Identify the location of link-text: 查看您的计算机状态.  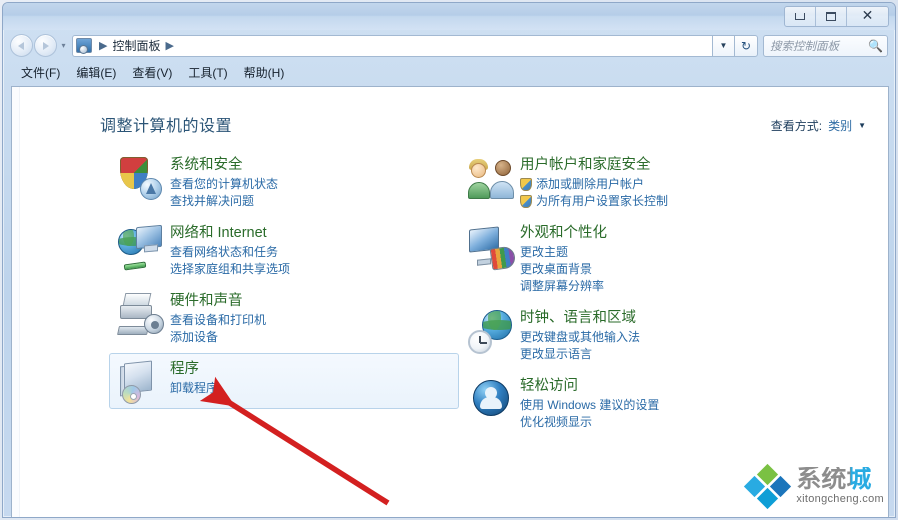
(224, 184).